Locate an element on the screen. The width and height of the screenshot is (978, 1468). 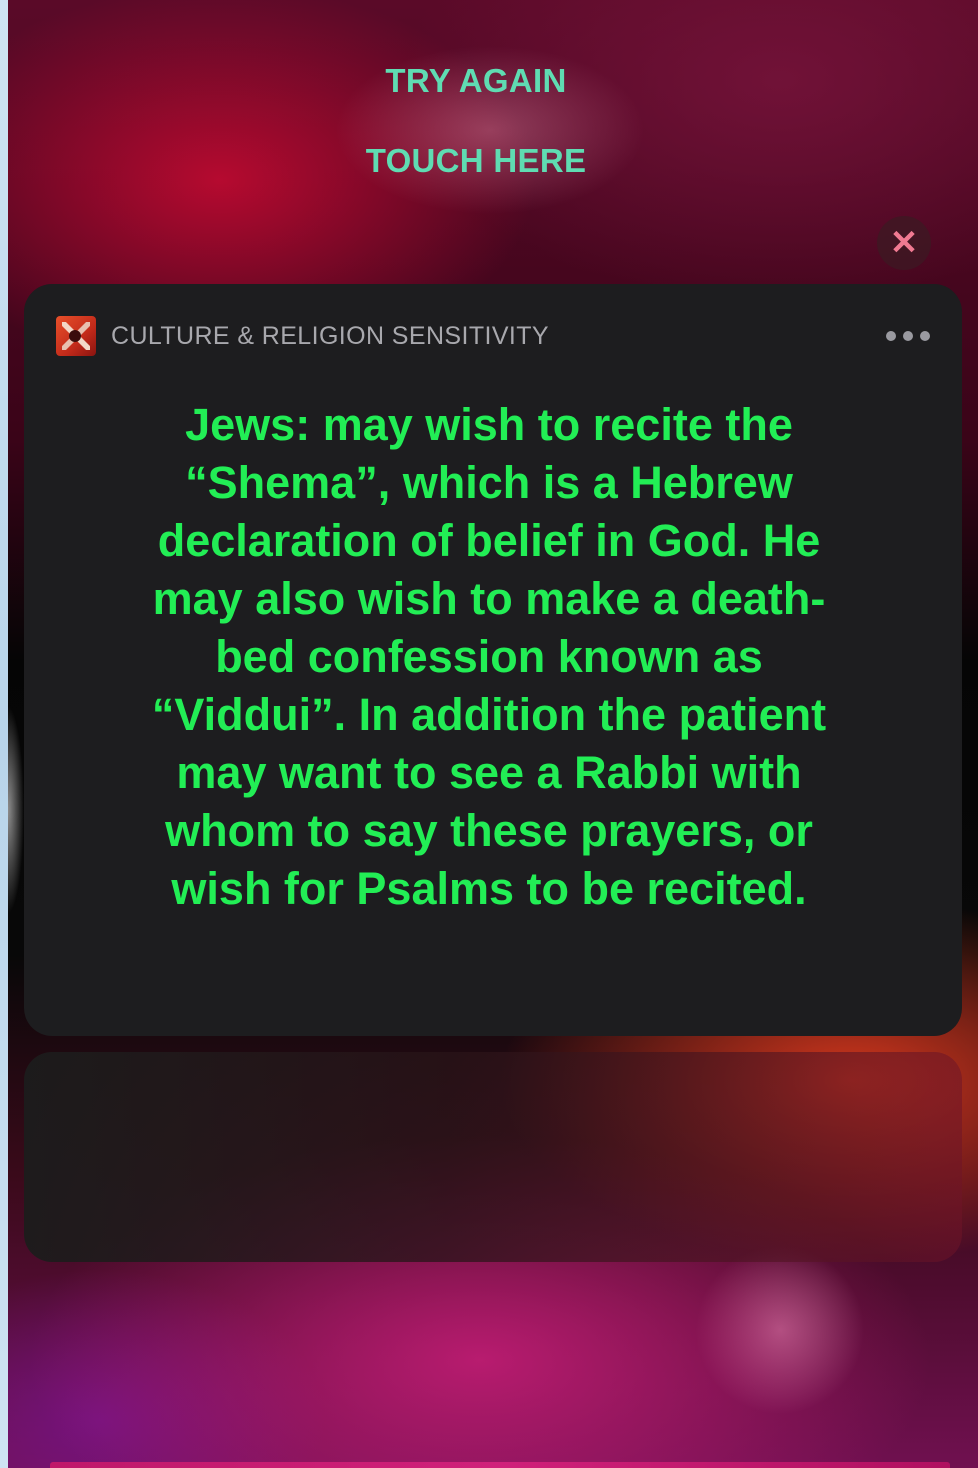
notification-header: CULTURE & RELIGION SENSITIVITY is located at coordinates (493, 336).